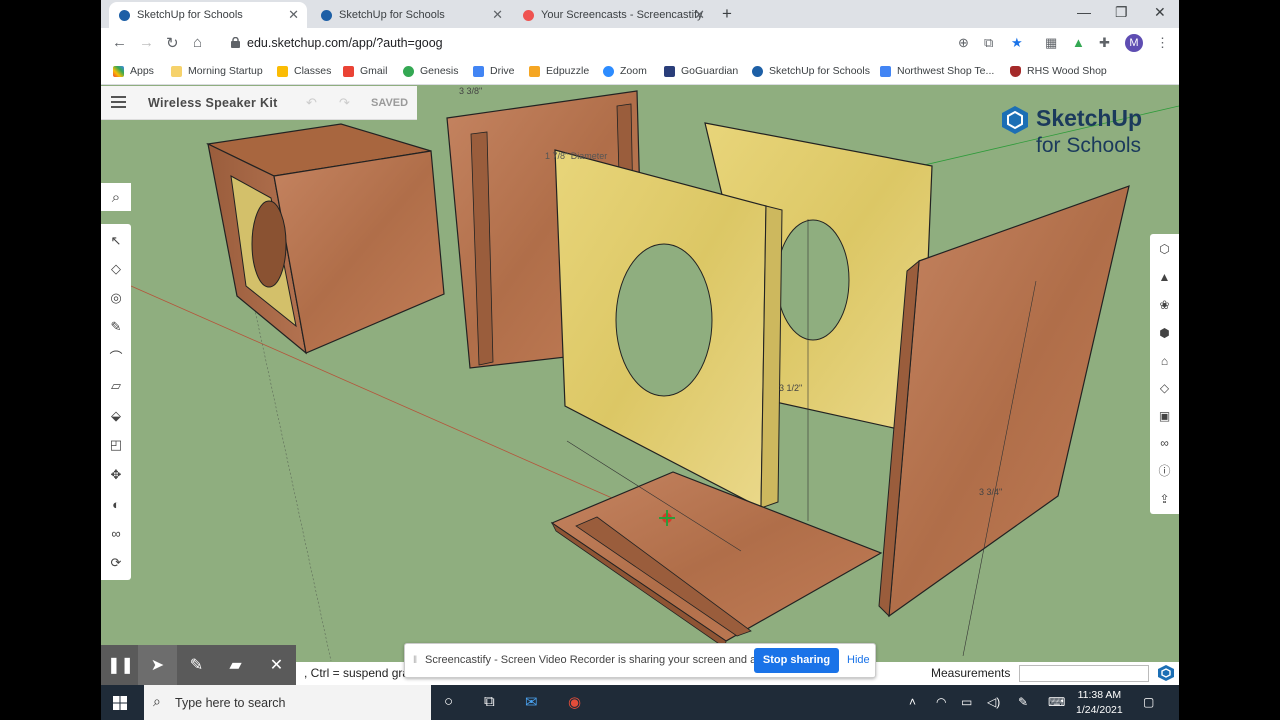  I want to click on back-icon: ←, so click(119, 42).